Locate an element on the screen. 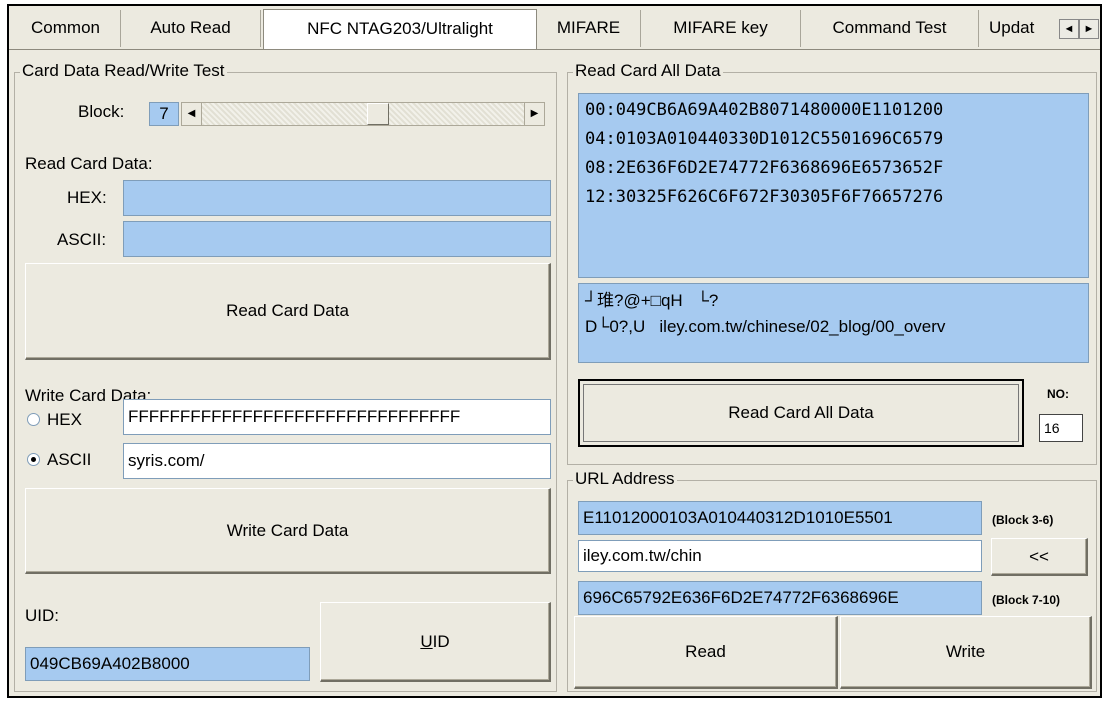 This screenshot has width=1107, height=702. no-input: 16 is located at coordinates (1061, 428).